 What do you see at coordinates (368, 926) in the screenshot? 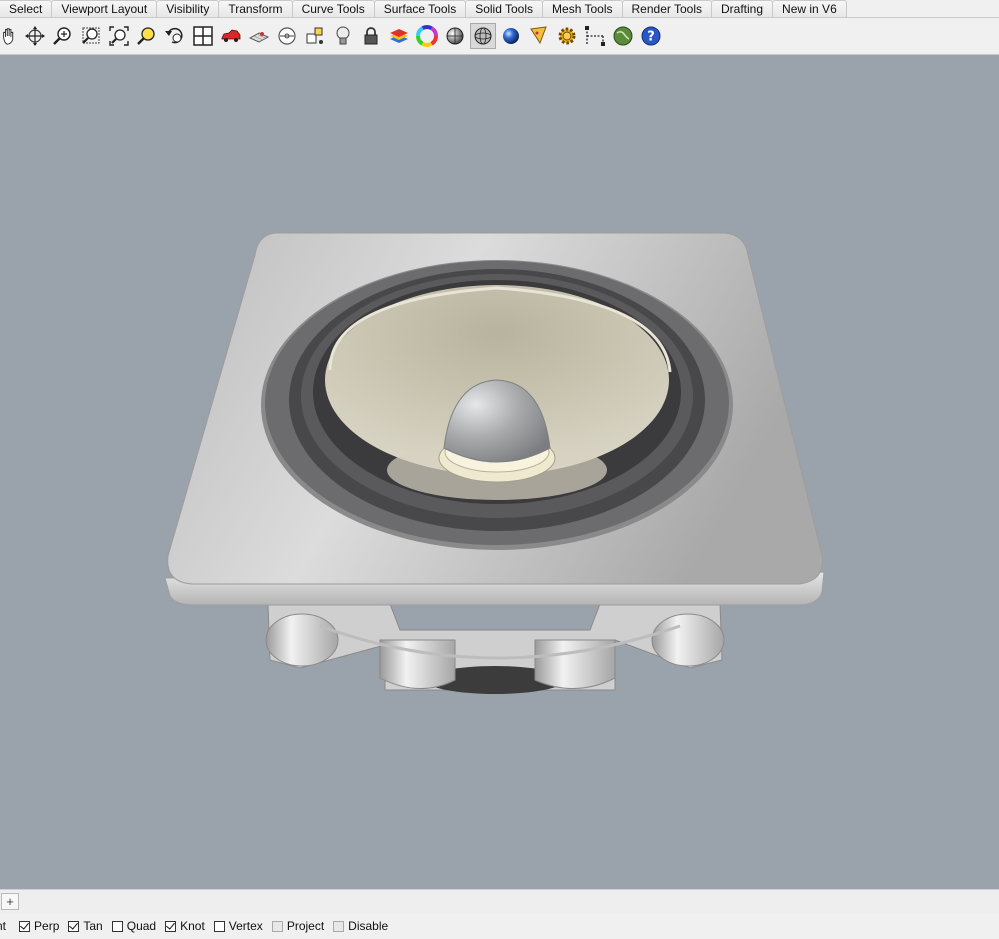
I see `osnap-disable-label: Disable` at bounding box center [368, 926].